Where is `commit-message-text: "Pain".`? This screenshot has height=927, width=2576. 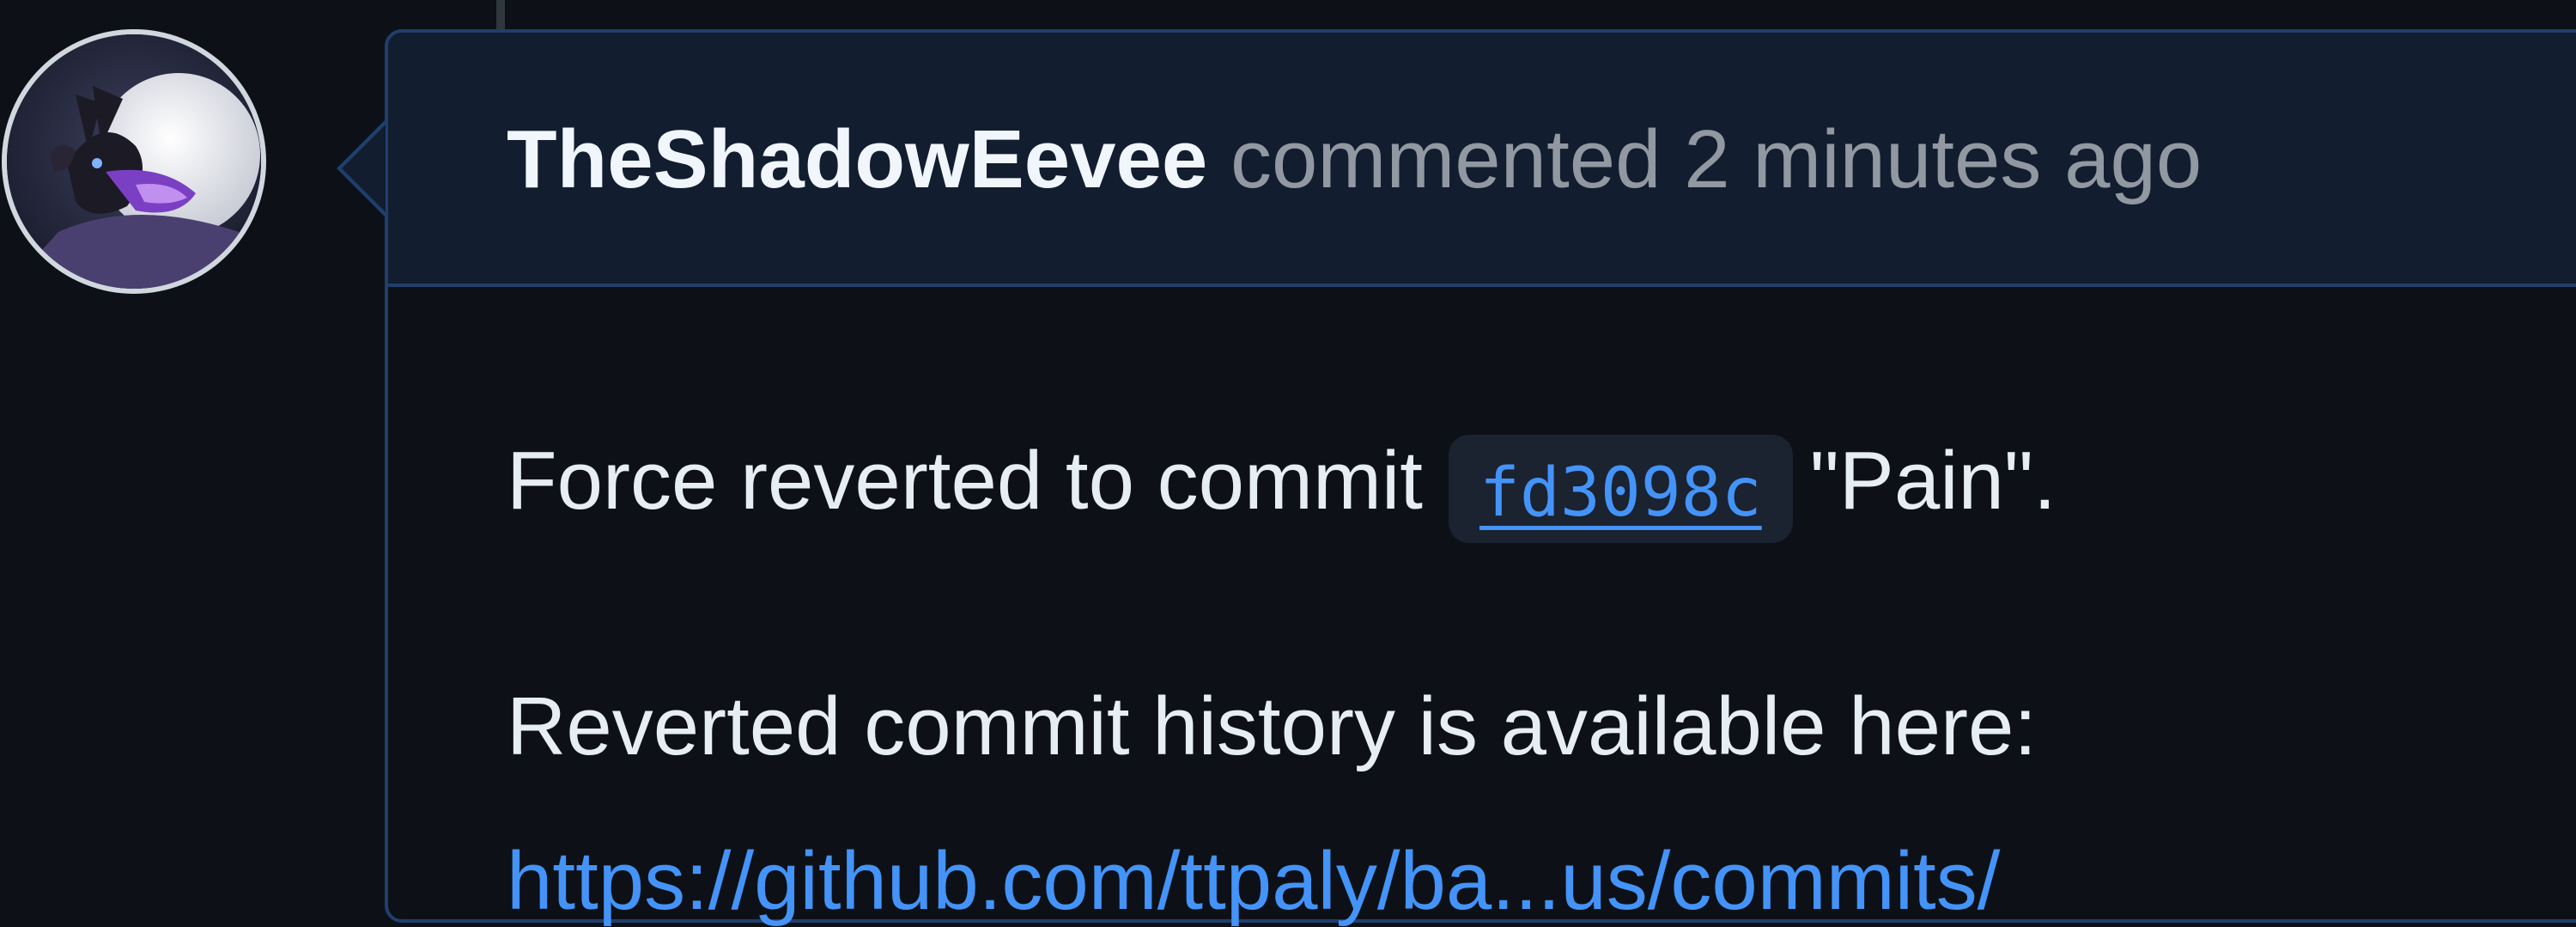 commit-message-text: "Pain". is located at coordinates (1933, 481).